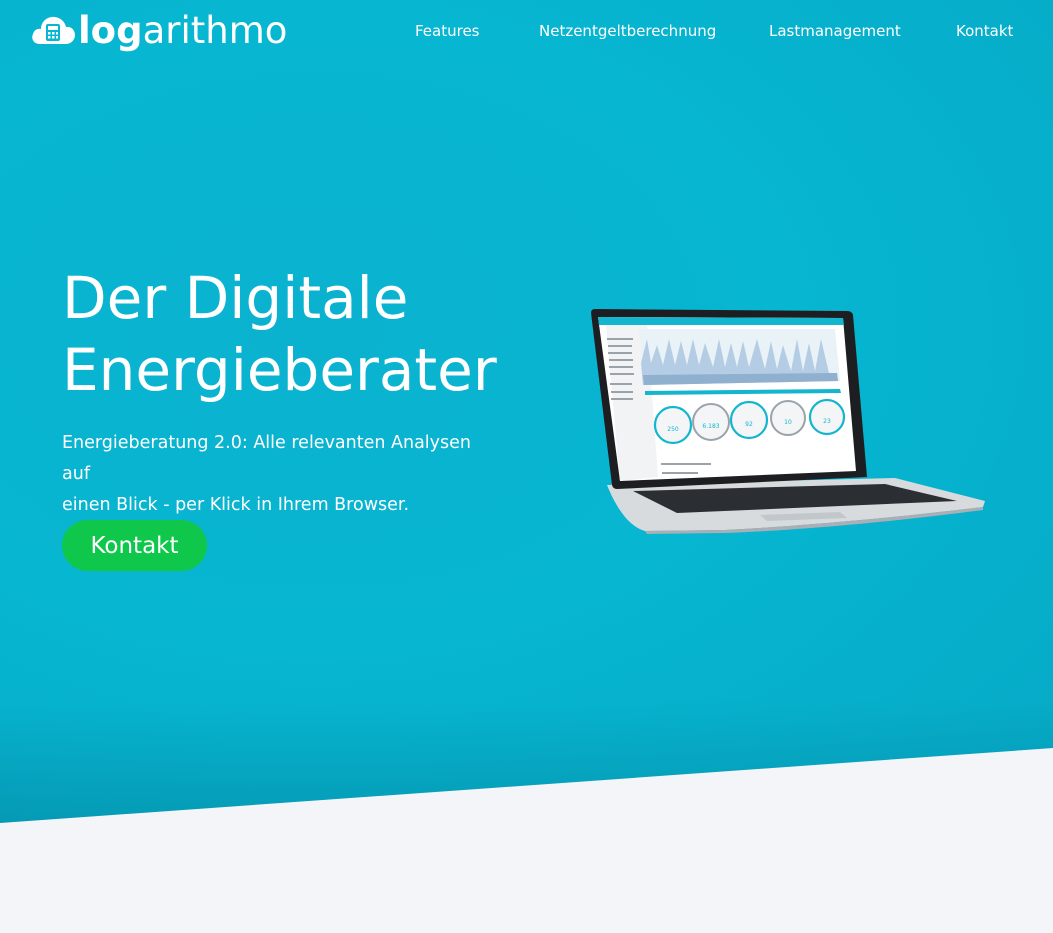  Describe the element at coordinates (627, 31) in the screenshot. I see `nav-link-netzentgeltberechnung: Netzentgeltberechnung` at that location.